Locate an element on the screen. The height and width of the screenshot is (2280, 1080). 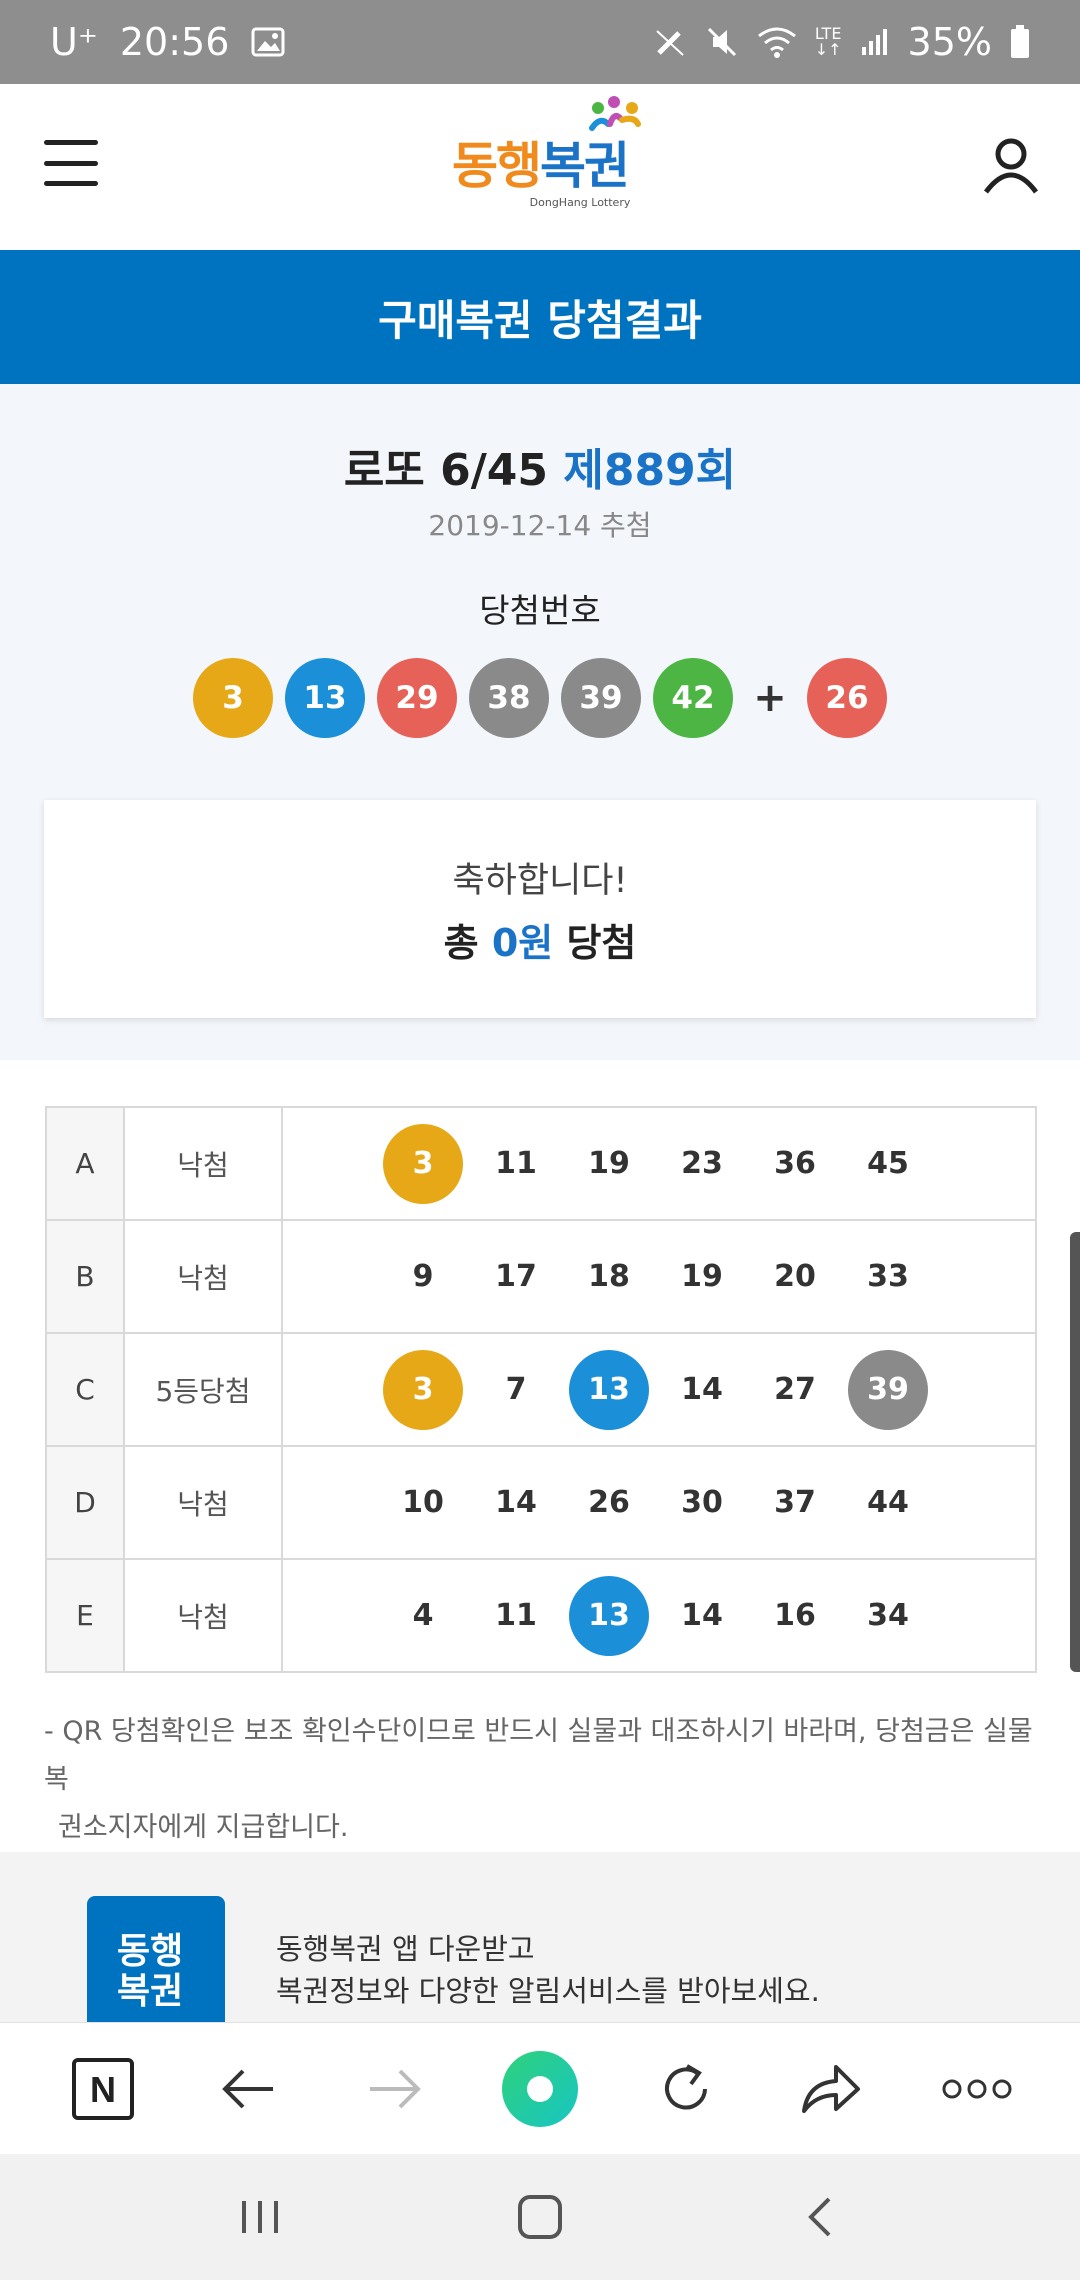
wifi-icon is located at coordinates (777, 42).